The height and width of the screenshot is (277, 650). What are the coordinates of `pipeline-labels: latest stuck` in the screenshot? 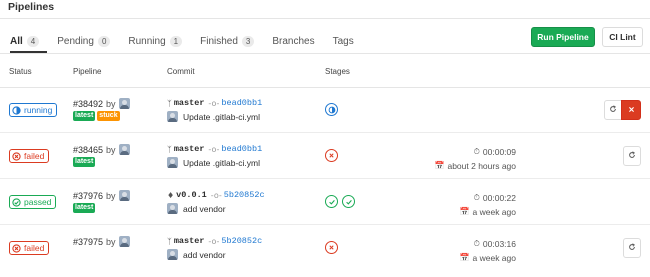 It's located at (101, 116).